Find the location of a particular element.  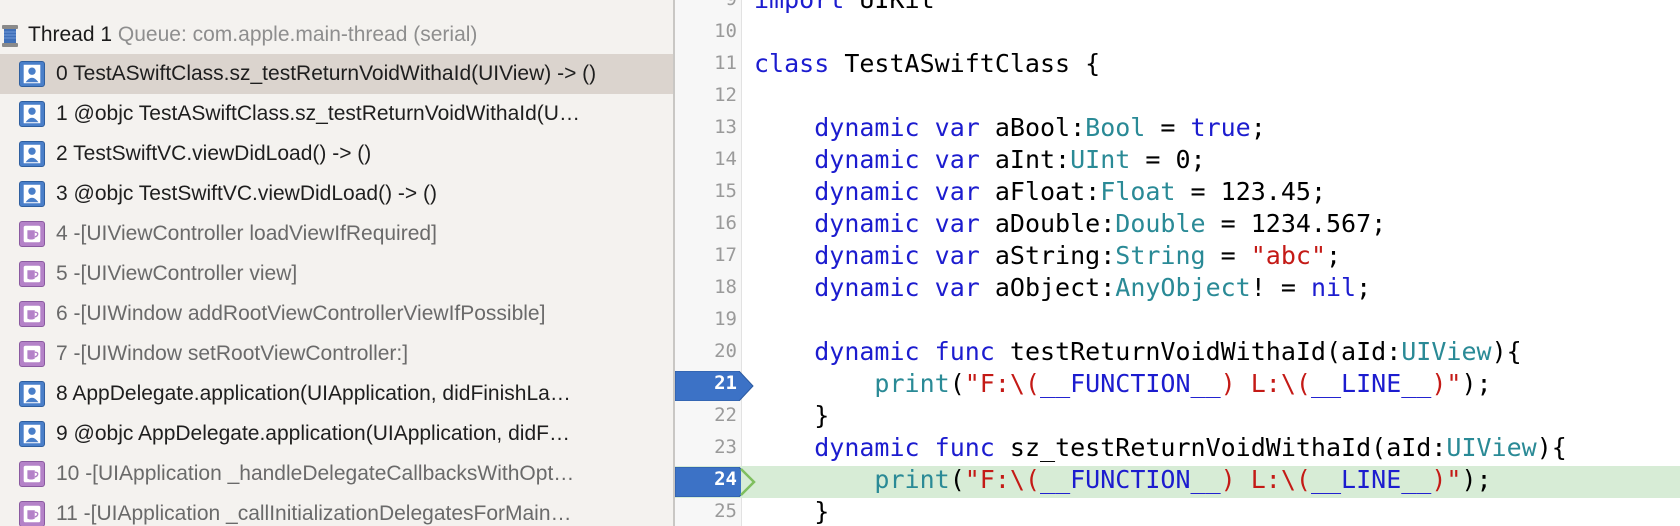

thread-label: Thread 1 is located at coordinates (70, 34).